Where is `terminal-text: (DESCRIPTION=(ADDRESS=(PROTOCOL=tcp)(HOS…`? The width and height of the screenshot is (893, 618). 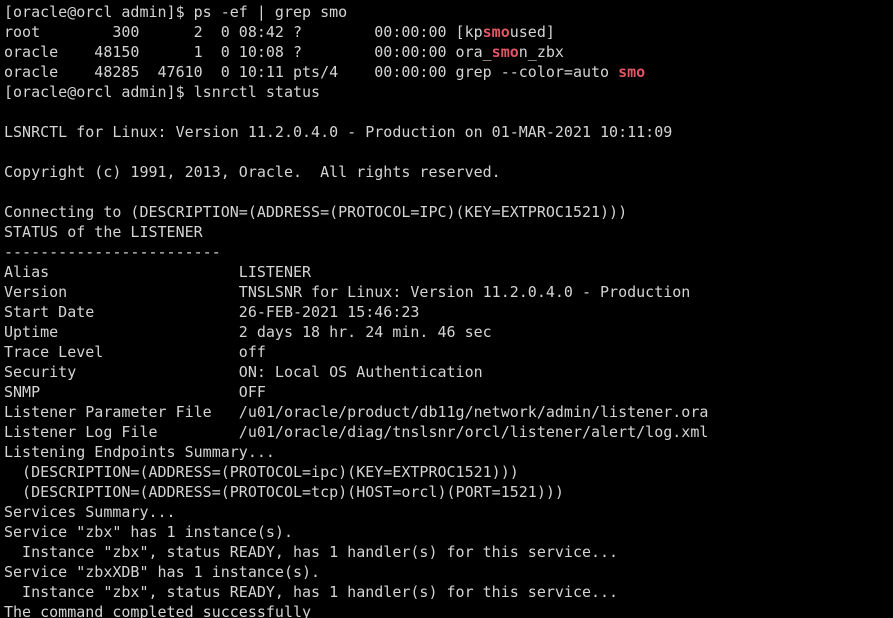 terminal-text: (DESCRIPTION=(ADDRESS=(PROTOCOL=tcp)(HOS… is located at coordinates (284, 492).